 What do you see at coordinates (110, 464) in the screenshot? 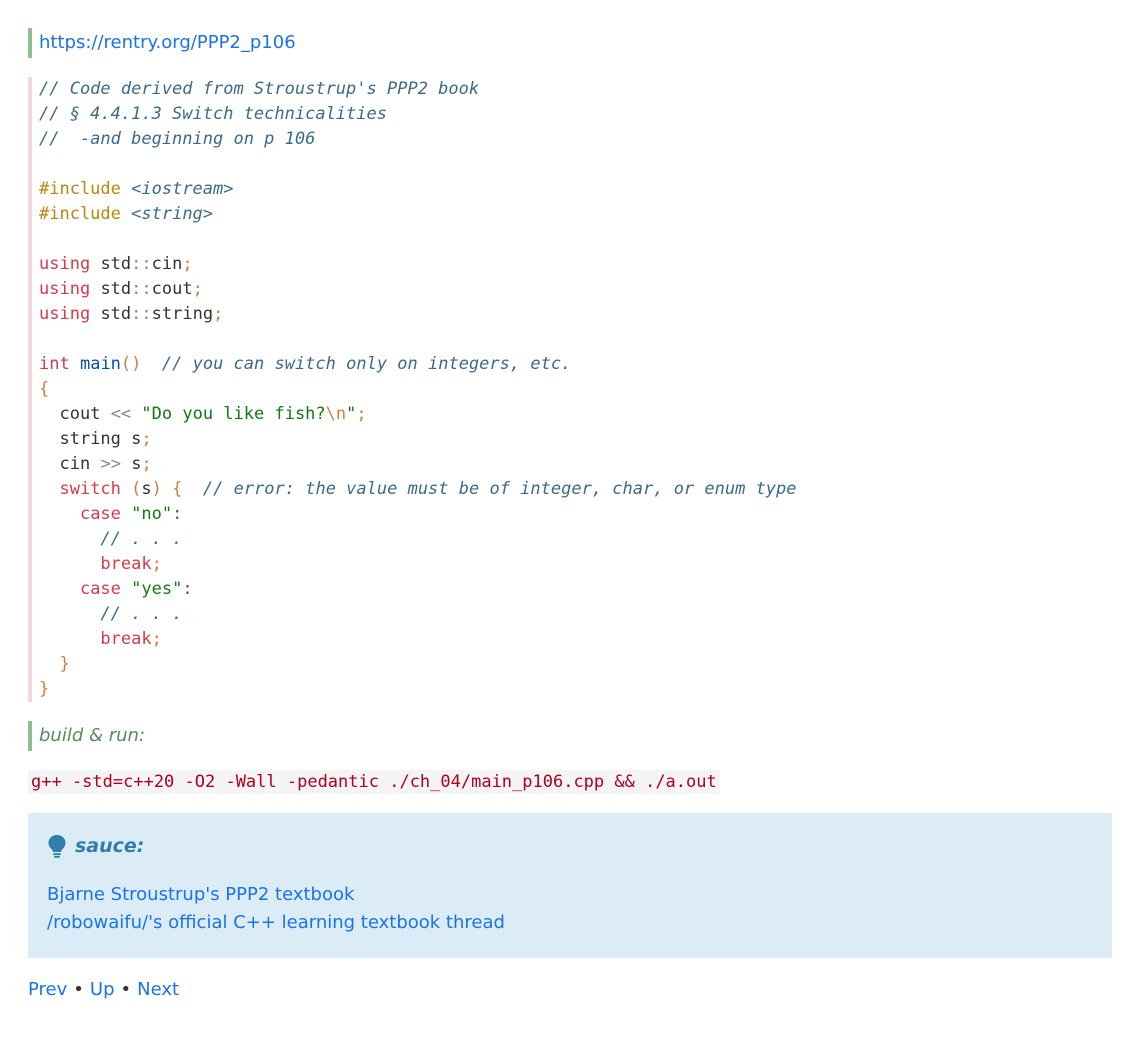
I see `code-operator: >>` at bounding box center [110, 464].